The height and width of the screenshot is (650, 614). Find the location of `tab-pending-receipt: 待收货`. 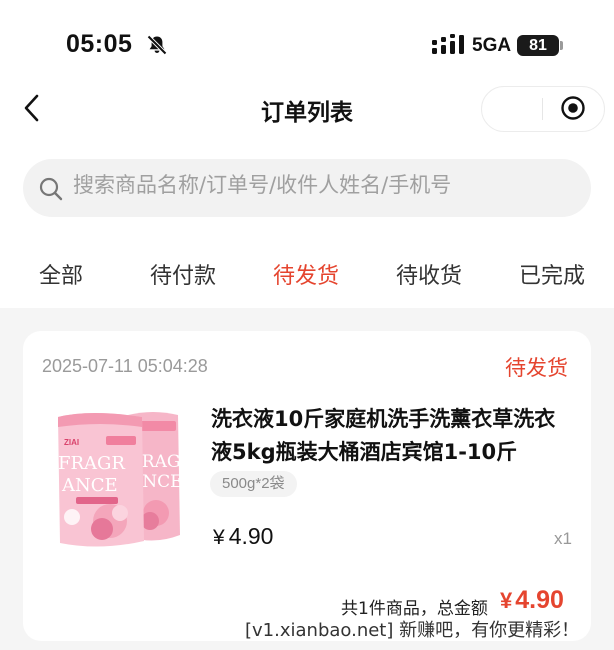

tab-pending-receipt: 待收货 is located at coordinates (429, 274).